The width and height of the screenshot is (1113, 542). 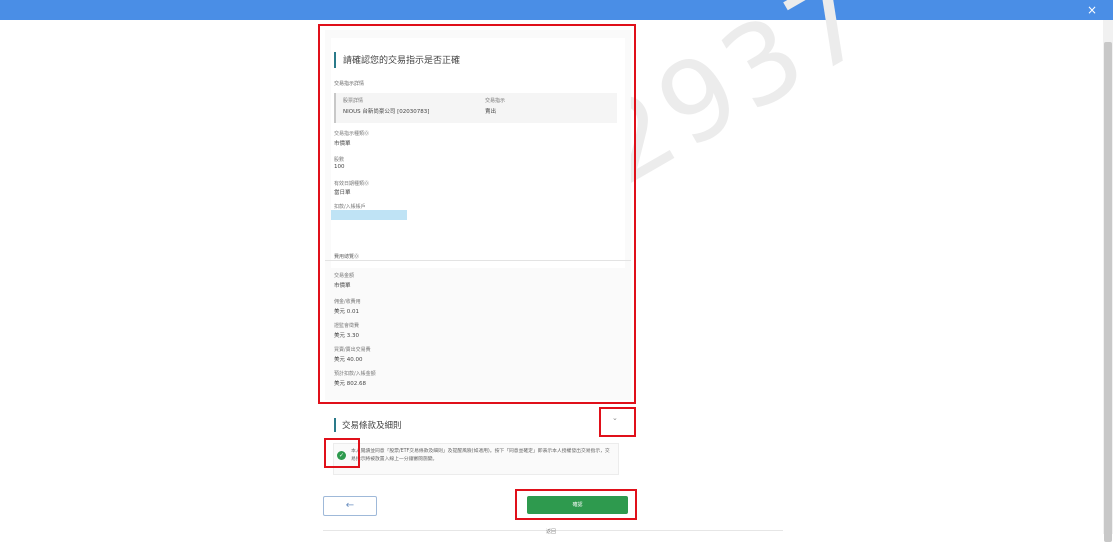 What do you see at coordinates (352, 184) in the screenshot?
I see `validity-label: 有效日期種類⓪` at bounding box center [352, 184].